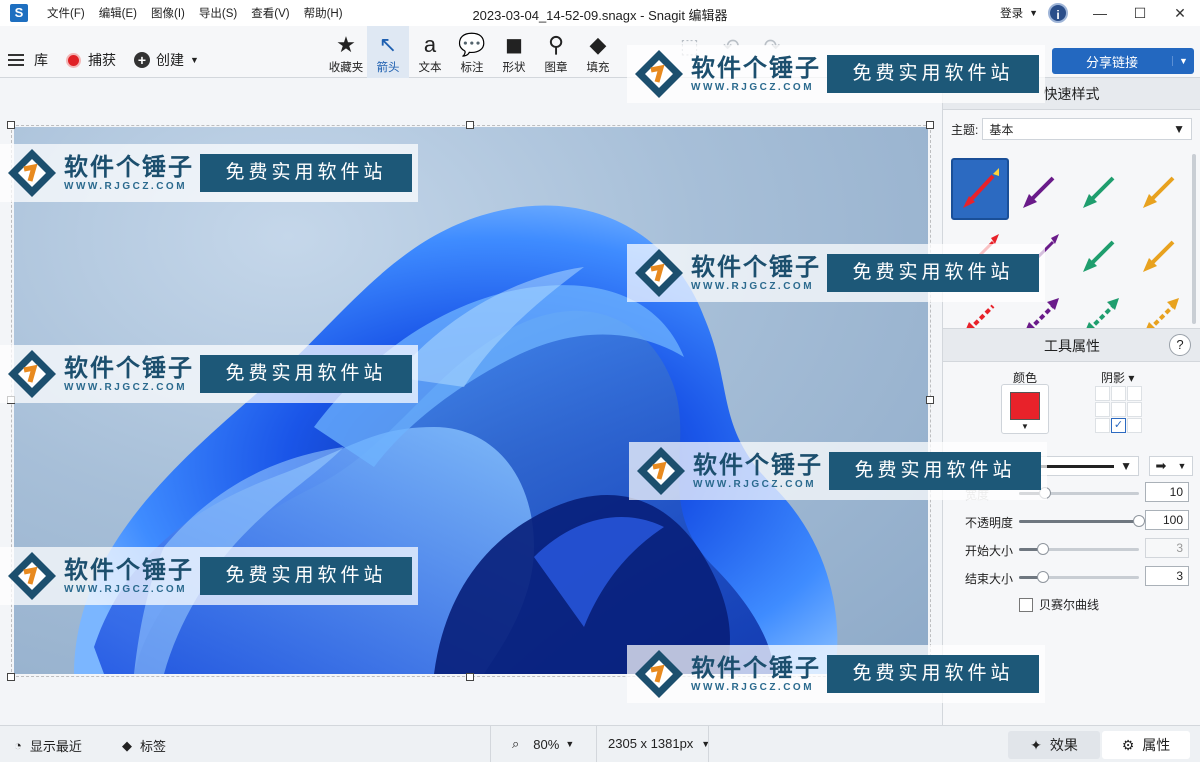 The image size is (1200, 762). I want to click on tool-label: 形状, so click(514, 68).